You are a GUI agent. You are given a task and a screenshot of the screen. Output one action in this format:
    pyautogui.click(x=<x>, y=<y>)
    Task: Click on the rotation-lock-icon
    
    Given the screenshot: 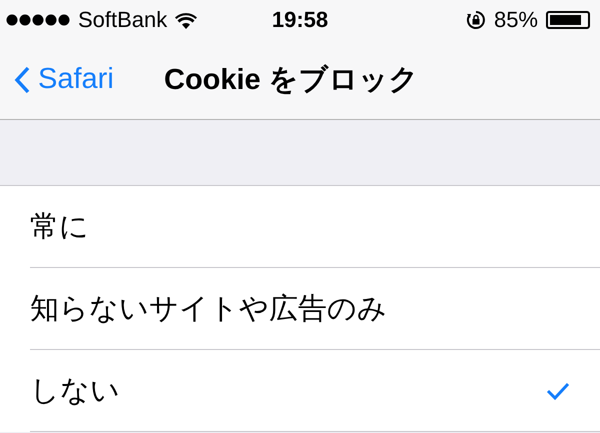 What is the action you would take?
    pyautogui.click(x=476, y=20)
    